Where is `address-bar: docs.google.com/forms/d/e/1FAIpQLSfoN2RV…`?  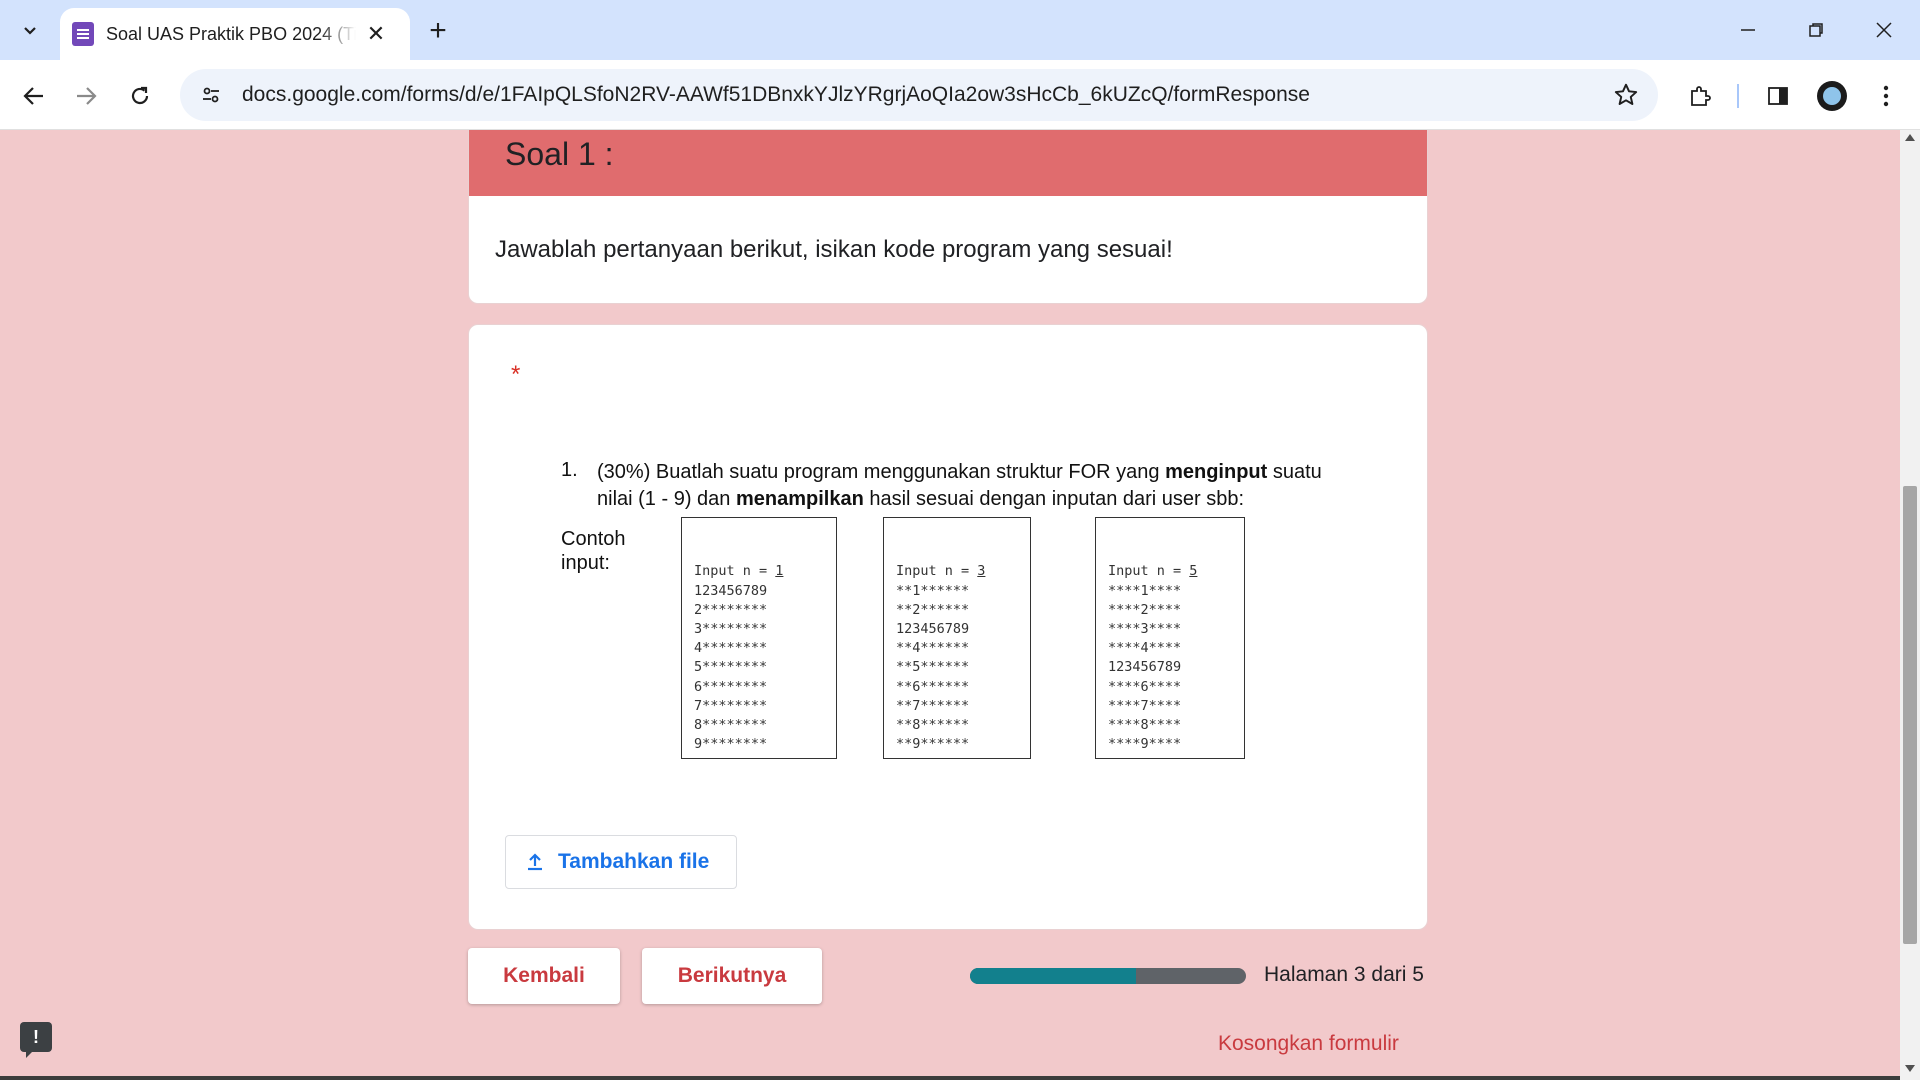
address-bar: docs.google.com/forms/d/e/1FAIpQLSfoN2RV… is located at coordinates (919, 95).